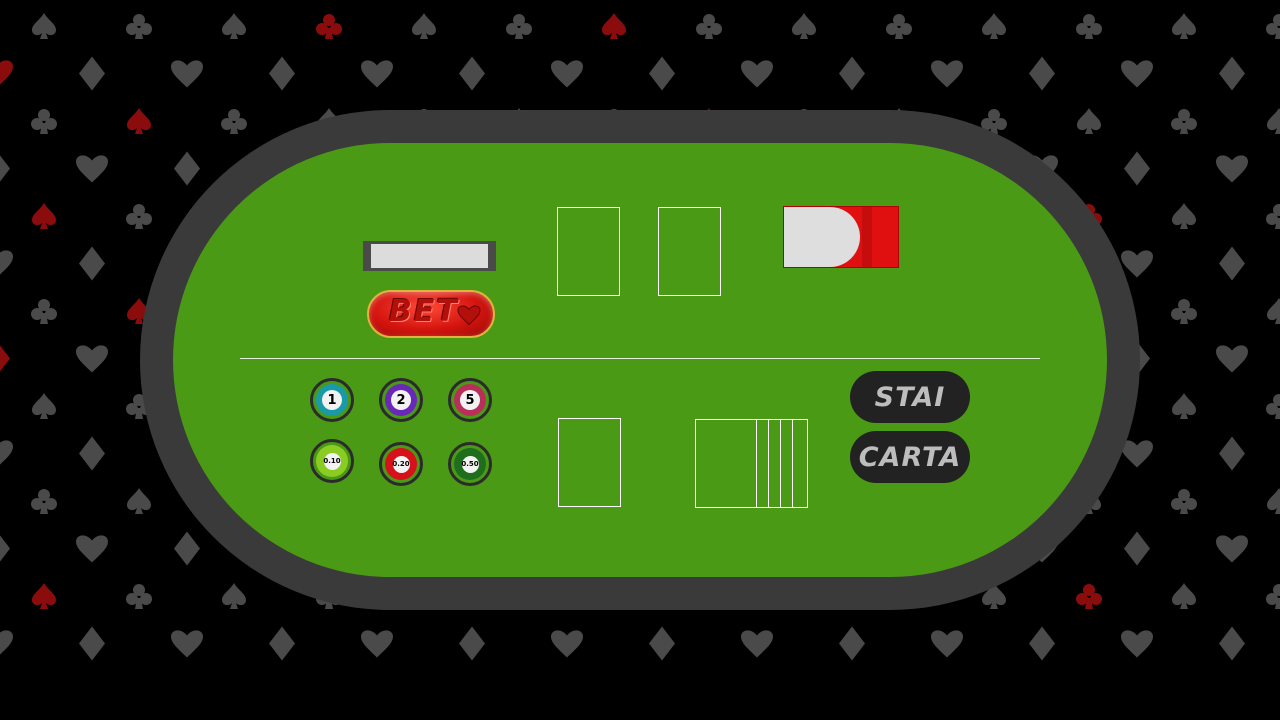 Image resolution: width=1280 pixels, height=720 pixels. Describe the element at coordinates (589, 462) in the screenshot. I see `player-card-slot` at that location.